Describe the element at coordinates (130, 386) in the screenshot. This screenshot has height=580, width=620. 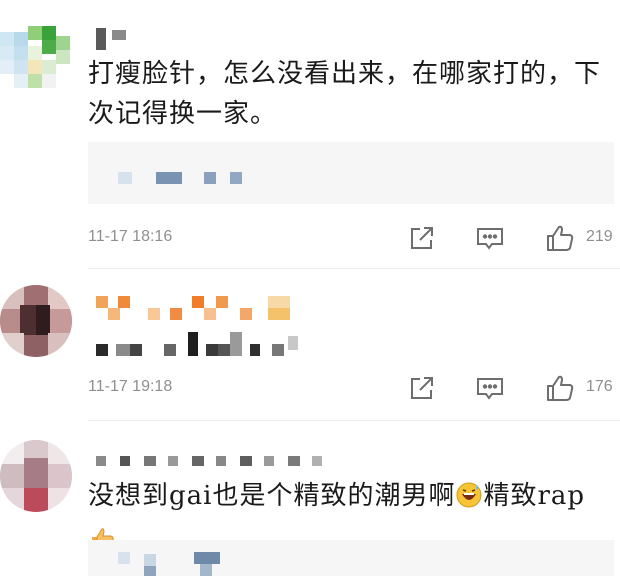
I see `comment-time: 11-17 19:18` at that location.